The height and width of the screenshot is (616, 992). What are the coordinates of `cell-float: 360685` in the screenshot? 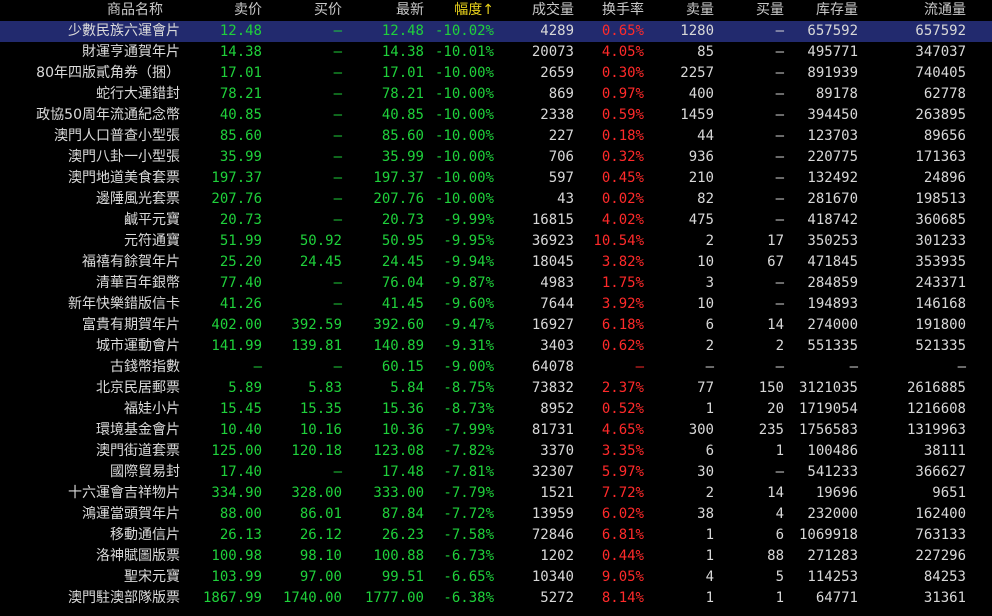 It's located at (940, 220).